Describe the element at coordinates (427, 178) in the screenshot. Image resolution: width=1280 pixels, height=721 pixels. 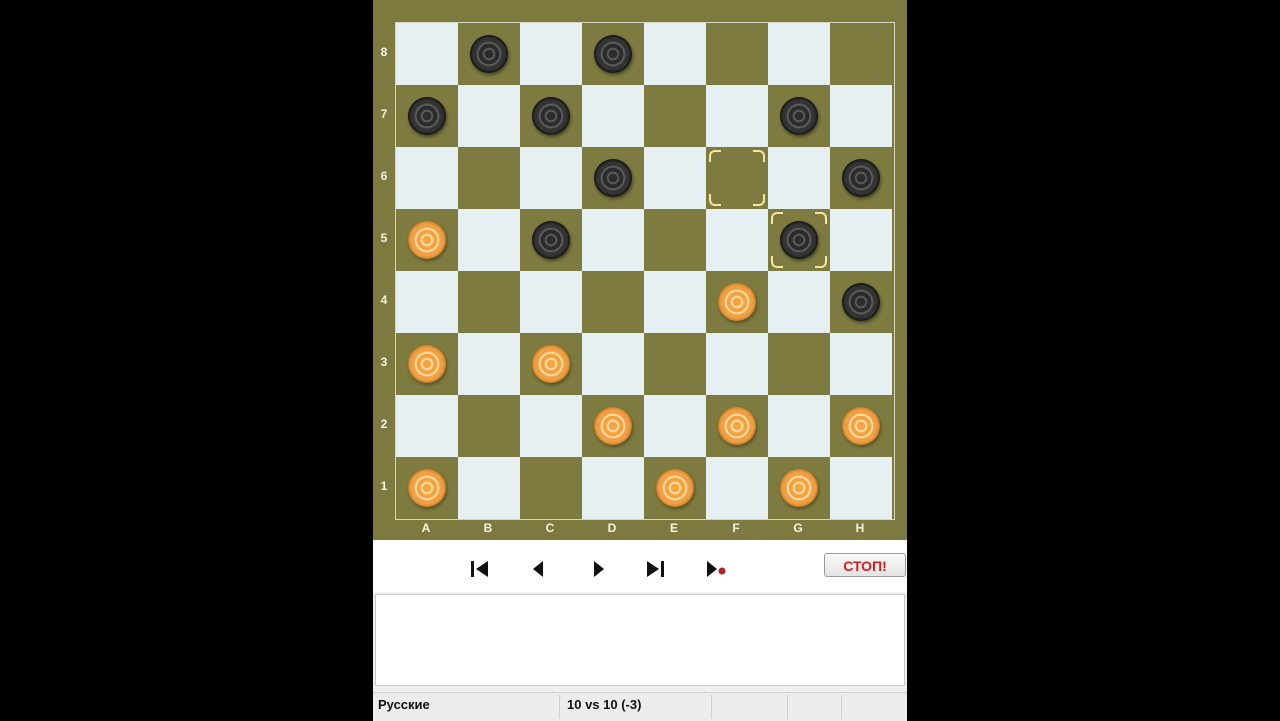
I see `square-a6` at that location.